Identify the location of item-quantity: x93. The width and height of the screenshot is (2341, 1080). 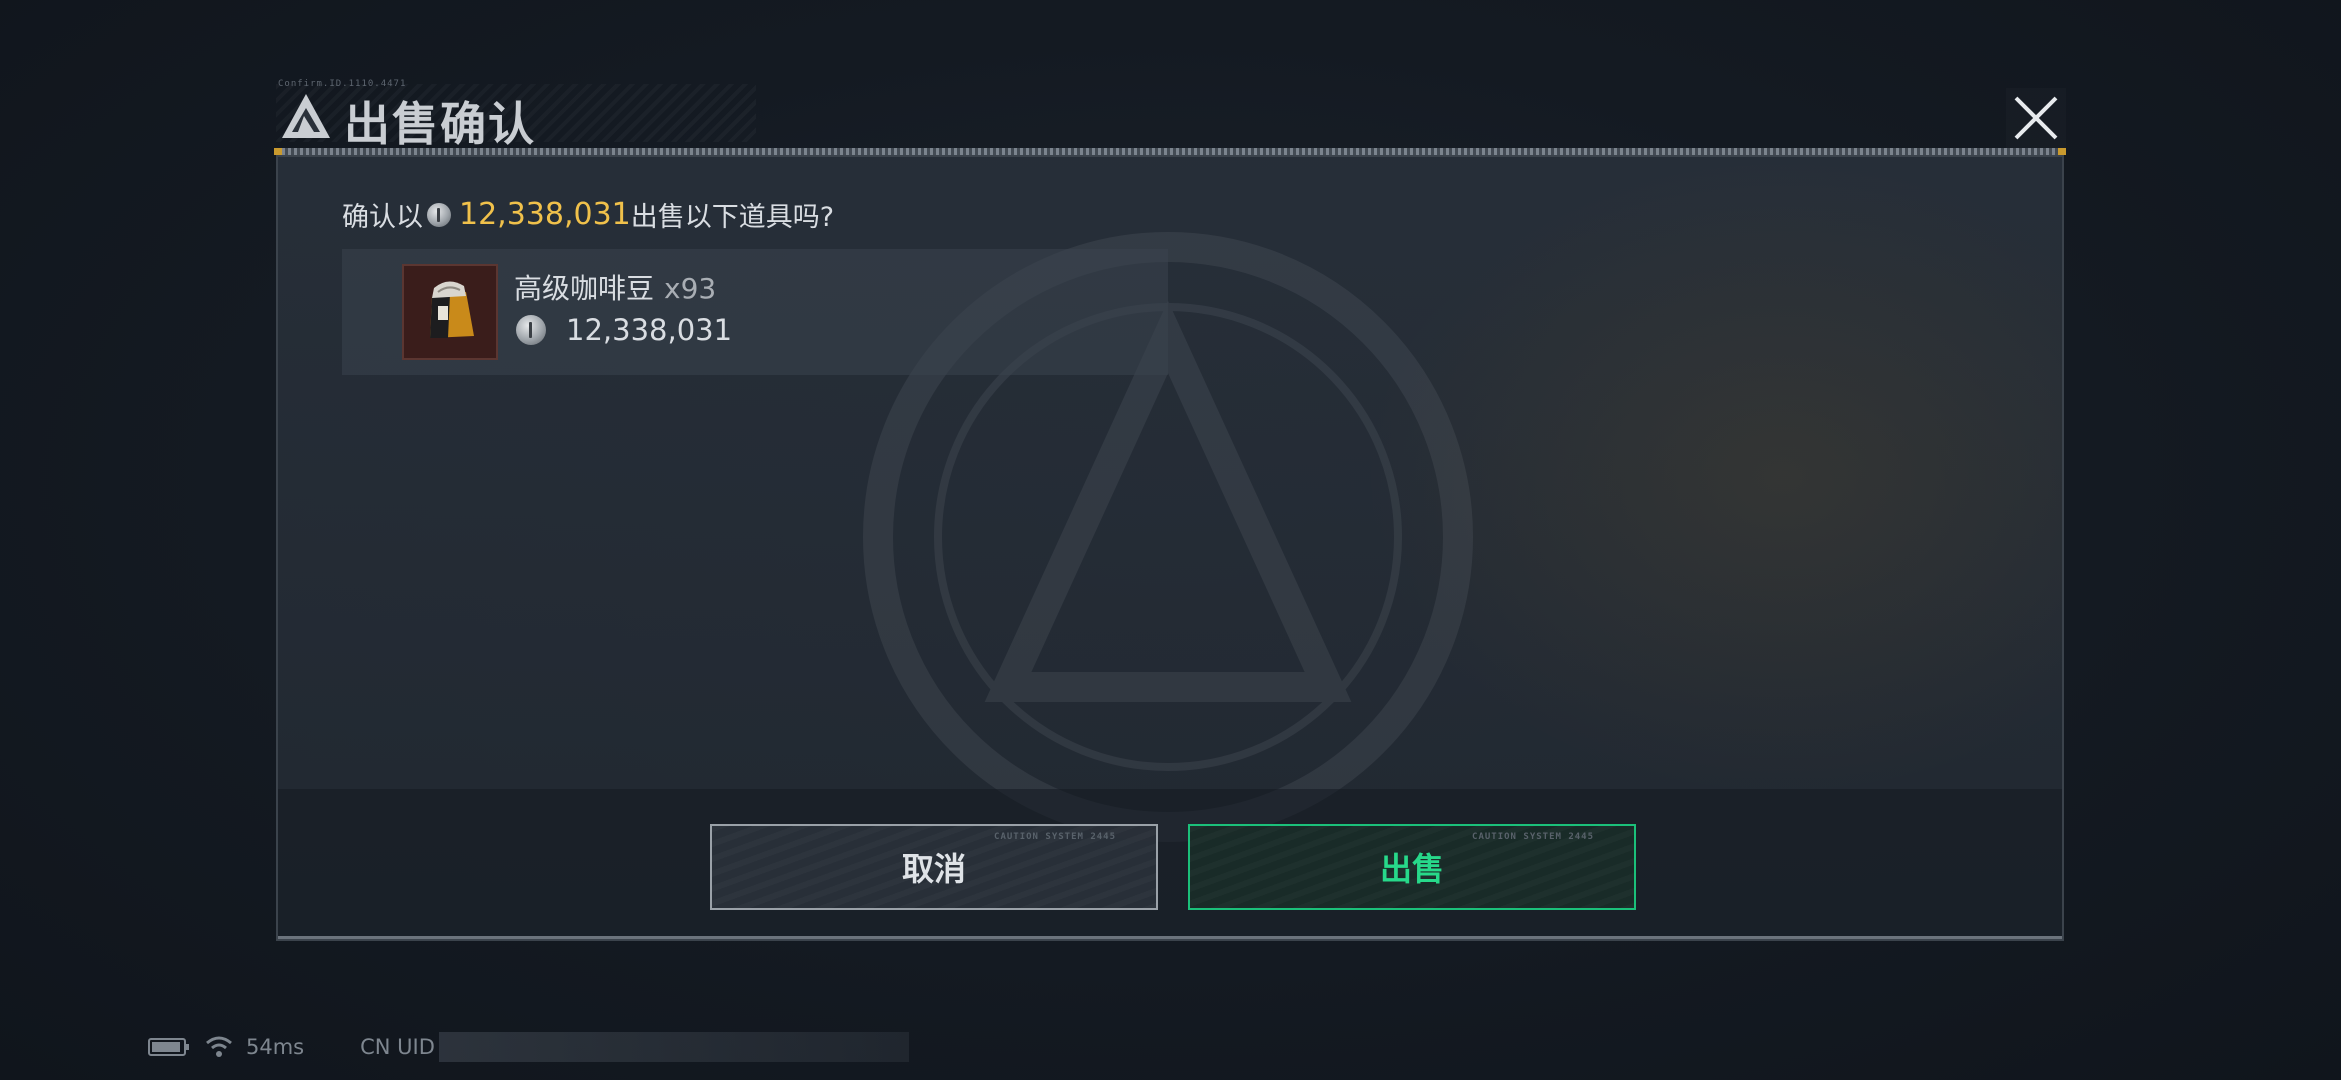
(690, 288).